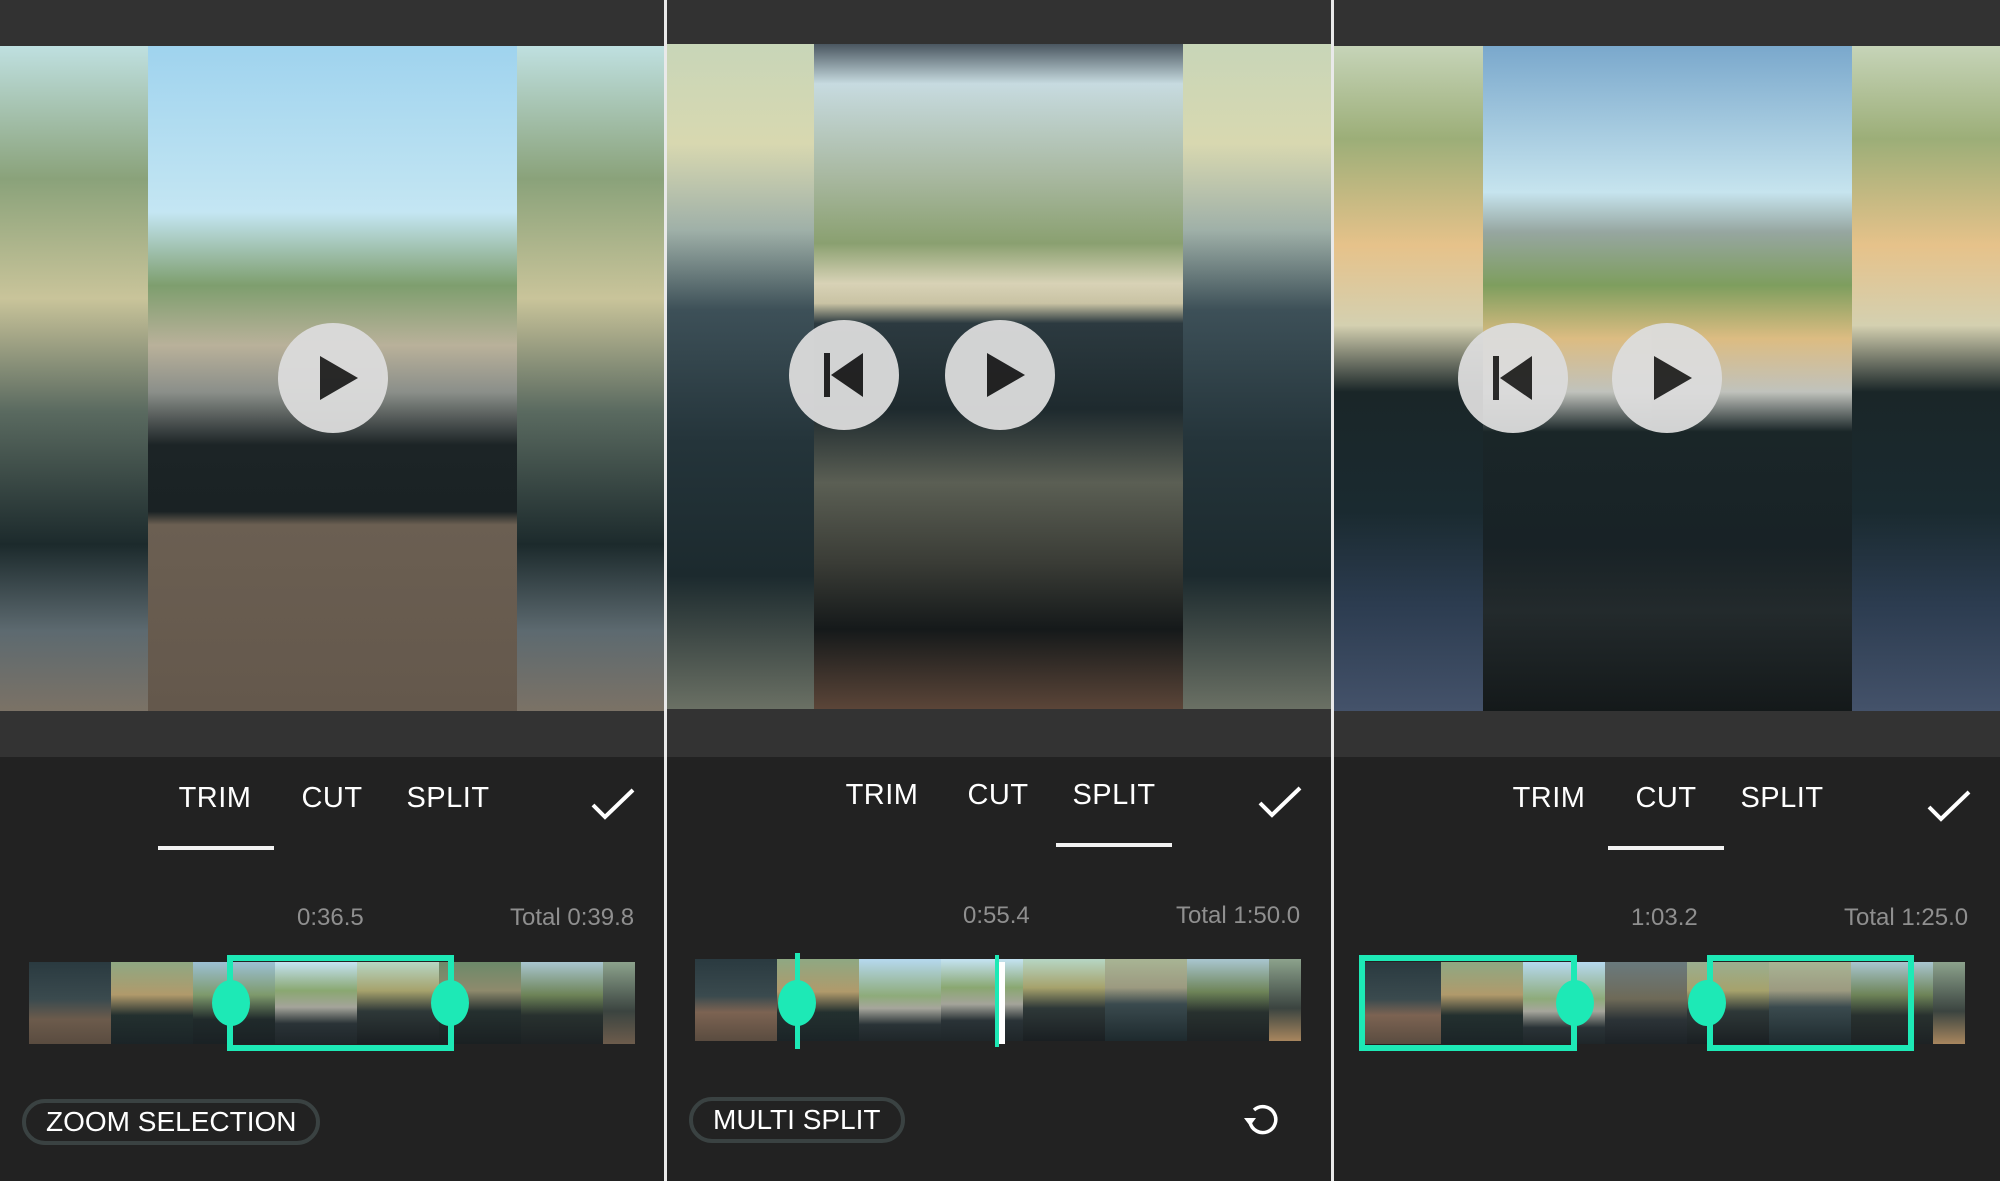 The height and width of the screenshot is (1181, 2000). What do you see at coordinates (1810, 1003) in the screenshot?
I see `kept-segment-right` at bounding box center [1810, 1003].